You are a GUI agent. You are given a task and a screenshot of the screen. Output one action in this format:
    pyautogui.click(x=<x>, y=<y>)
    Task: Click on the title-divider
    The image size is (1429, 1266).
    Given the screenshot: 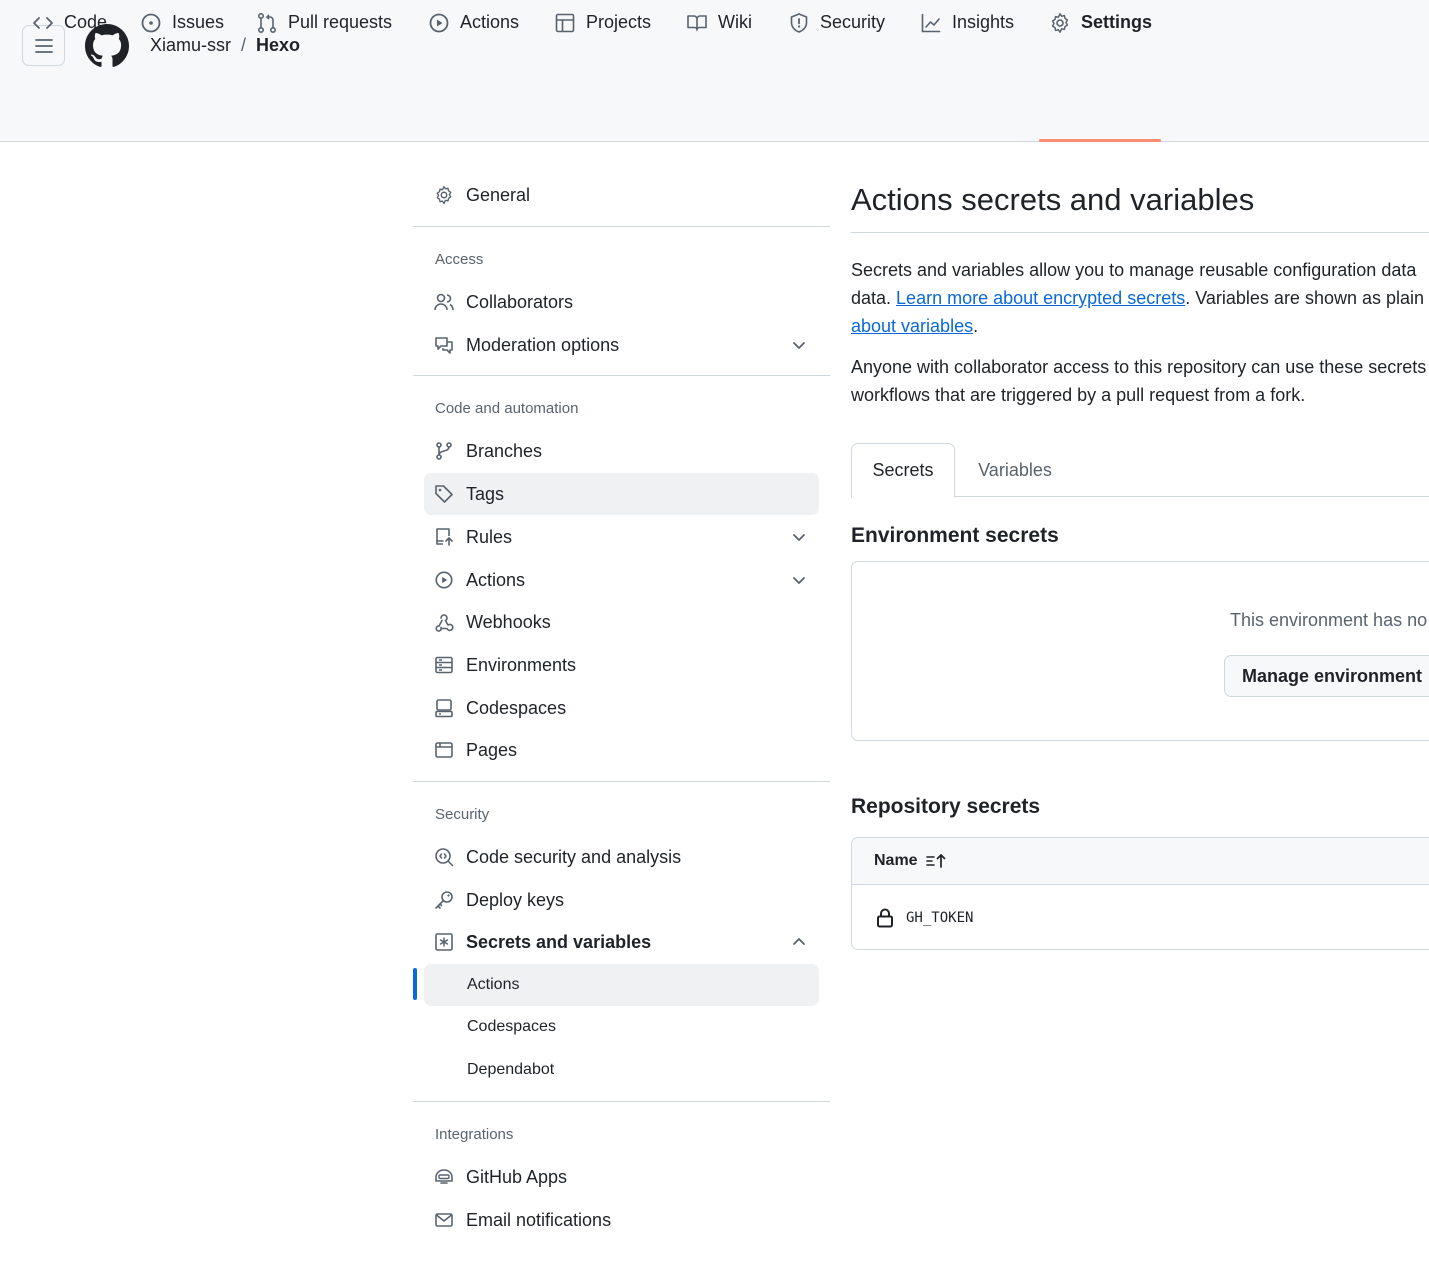 What is the action you would take?
    pyautogui.click(x=1140, y=232)
    